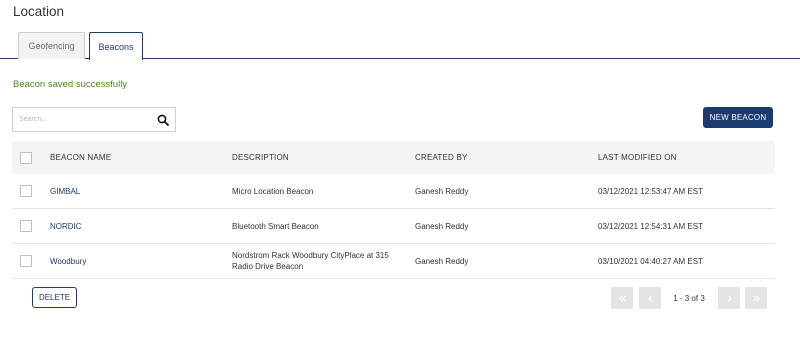 Image resolution: width=800 pixels, height=347 pixels. I want to click on search-icon, so click(163, 120).